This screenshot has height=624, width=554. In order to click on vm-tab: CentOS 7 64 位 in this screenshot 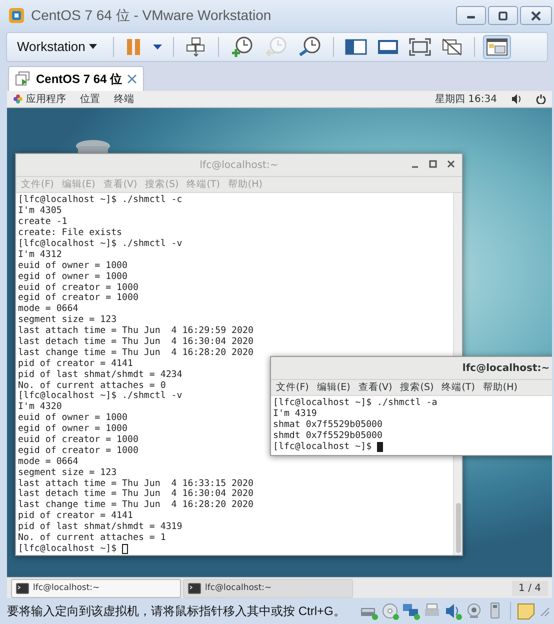, I will do `click(76, 79)`.